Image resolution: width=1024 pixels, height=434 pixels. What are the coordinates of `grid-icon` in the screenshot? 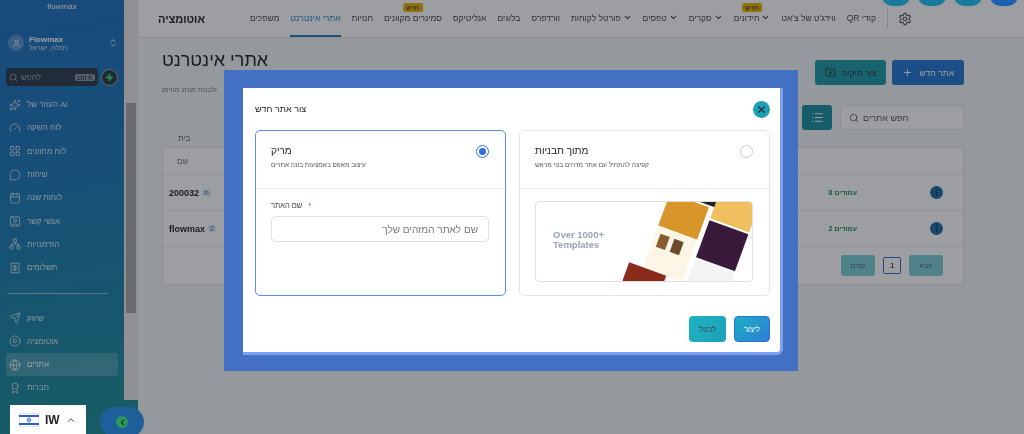 It's located at (15, 151).